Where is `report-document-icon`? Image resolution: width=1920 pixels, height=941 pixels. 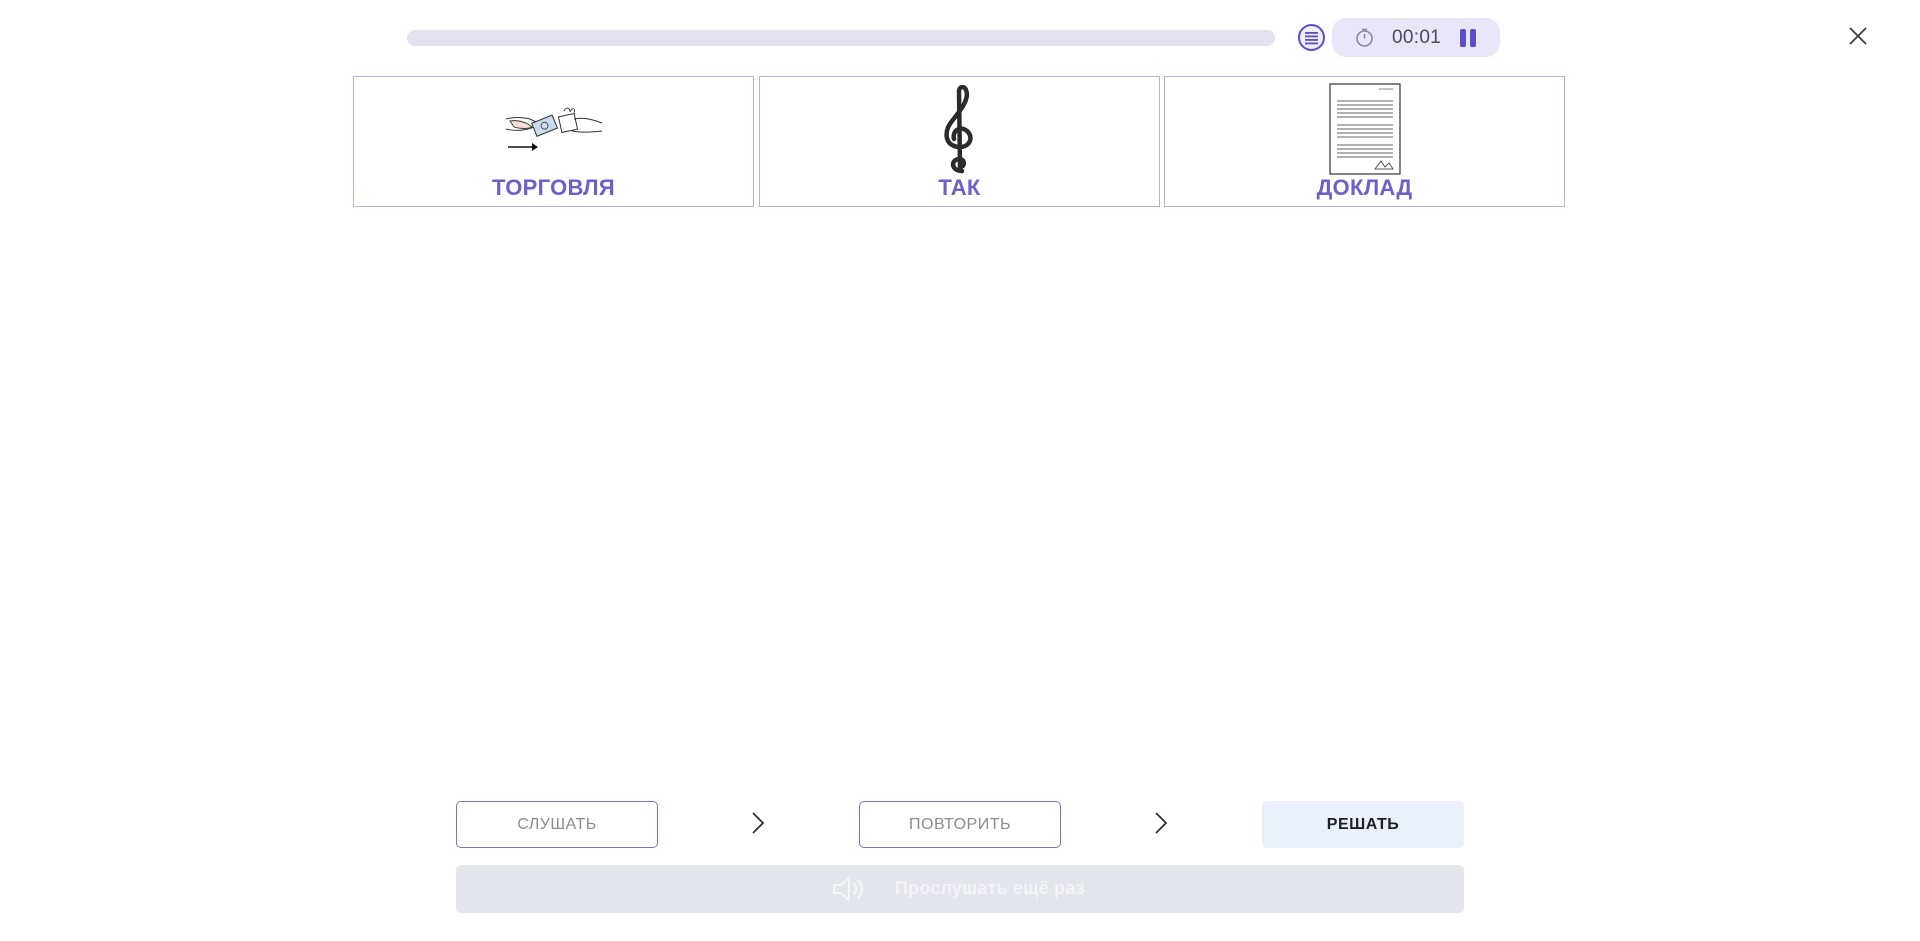 report-document-icon is located at coordinates (1364, 129).